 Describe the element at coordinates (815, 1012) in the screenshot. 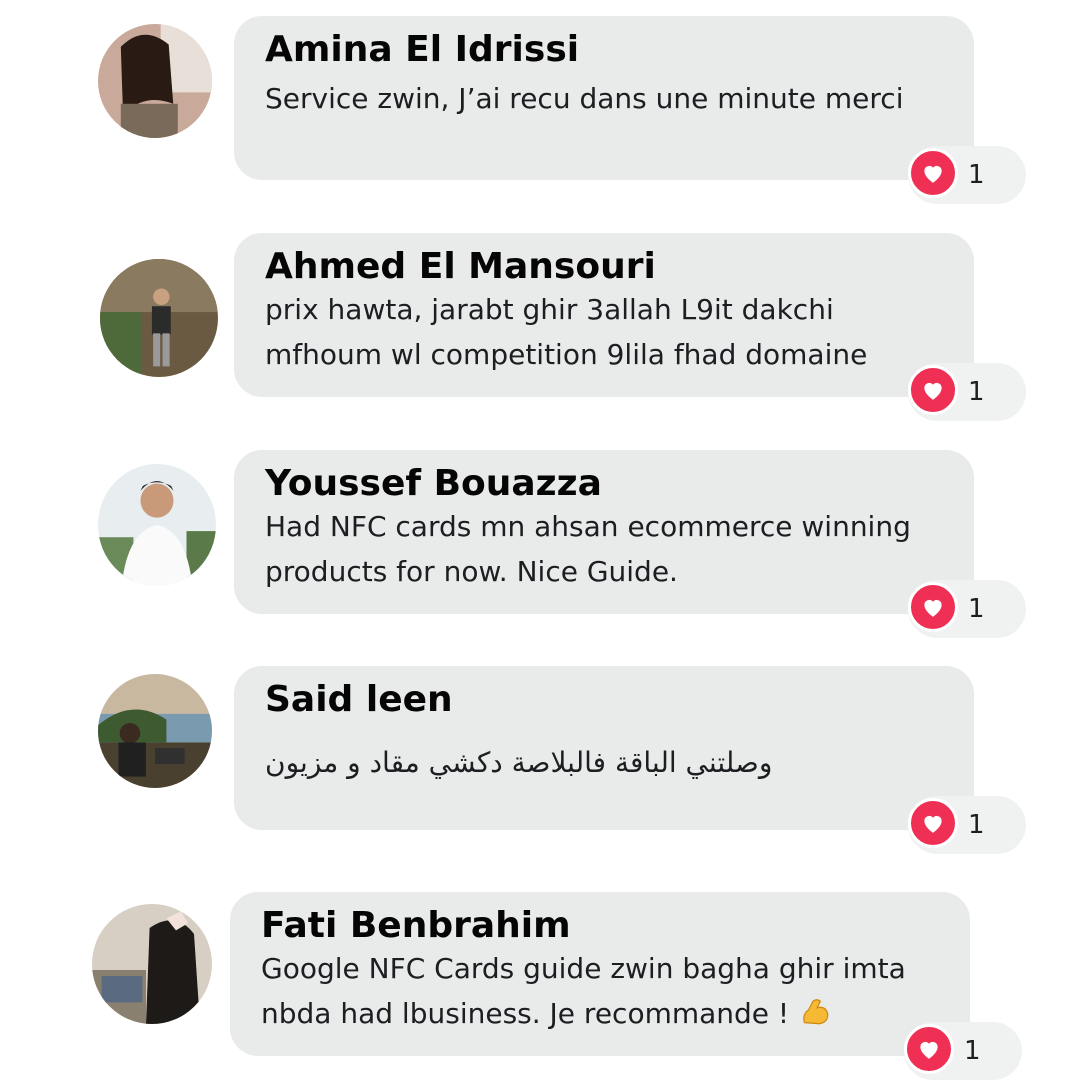

I see `flexed-biceps-icon` at that location.